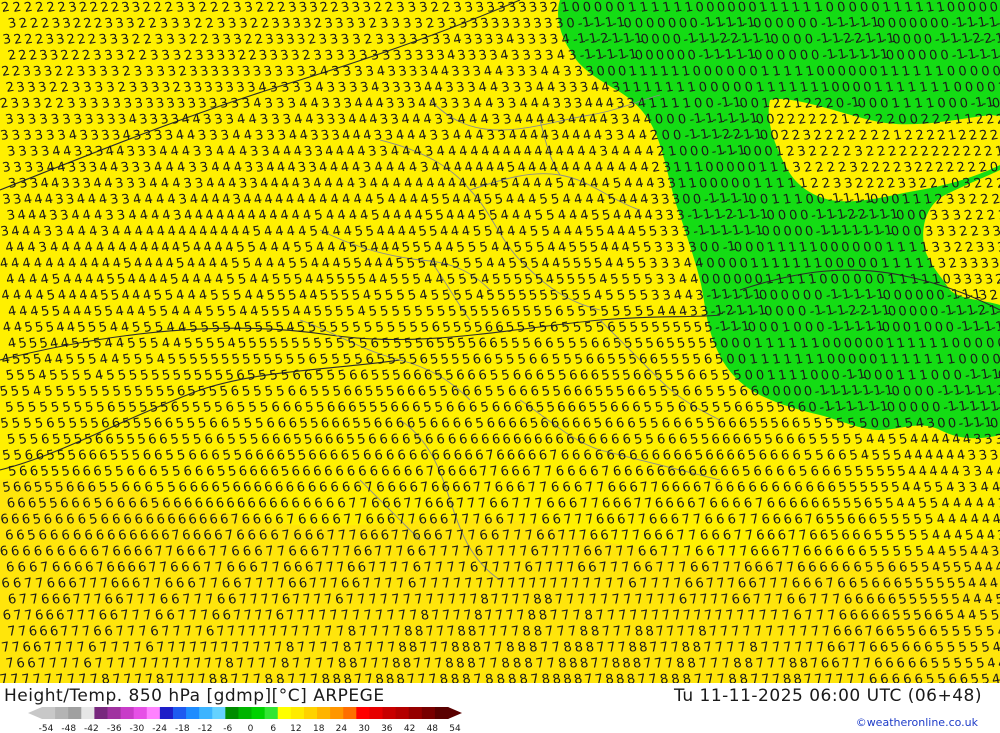 Image resolution: width=1000 pixels, height=733 pixels. Describe the element at coordinates (35, 713) in the screenshot. I see `legend-arrow-left` at that location.